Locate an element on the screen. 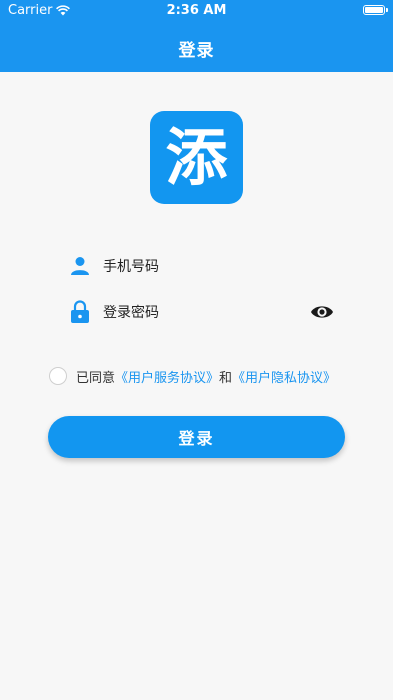  agree-connector: 和 is located at coordinates (226, 378).